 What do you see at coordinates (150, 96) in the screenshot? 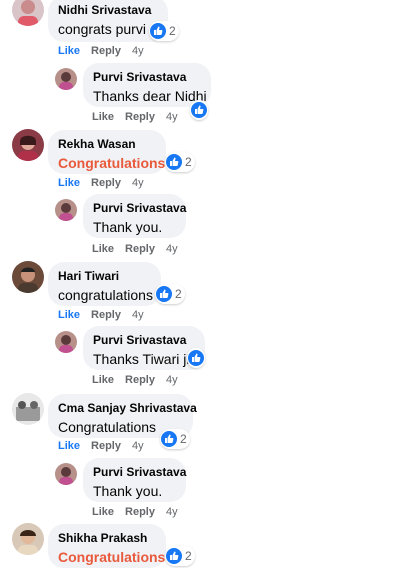
I see `reply-text: Thanks dear Nidhi` at bounding box center [150, 96].